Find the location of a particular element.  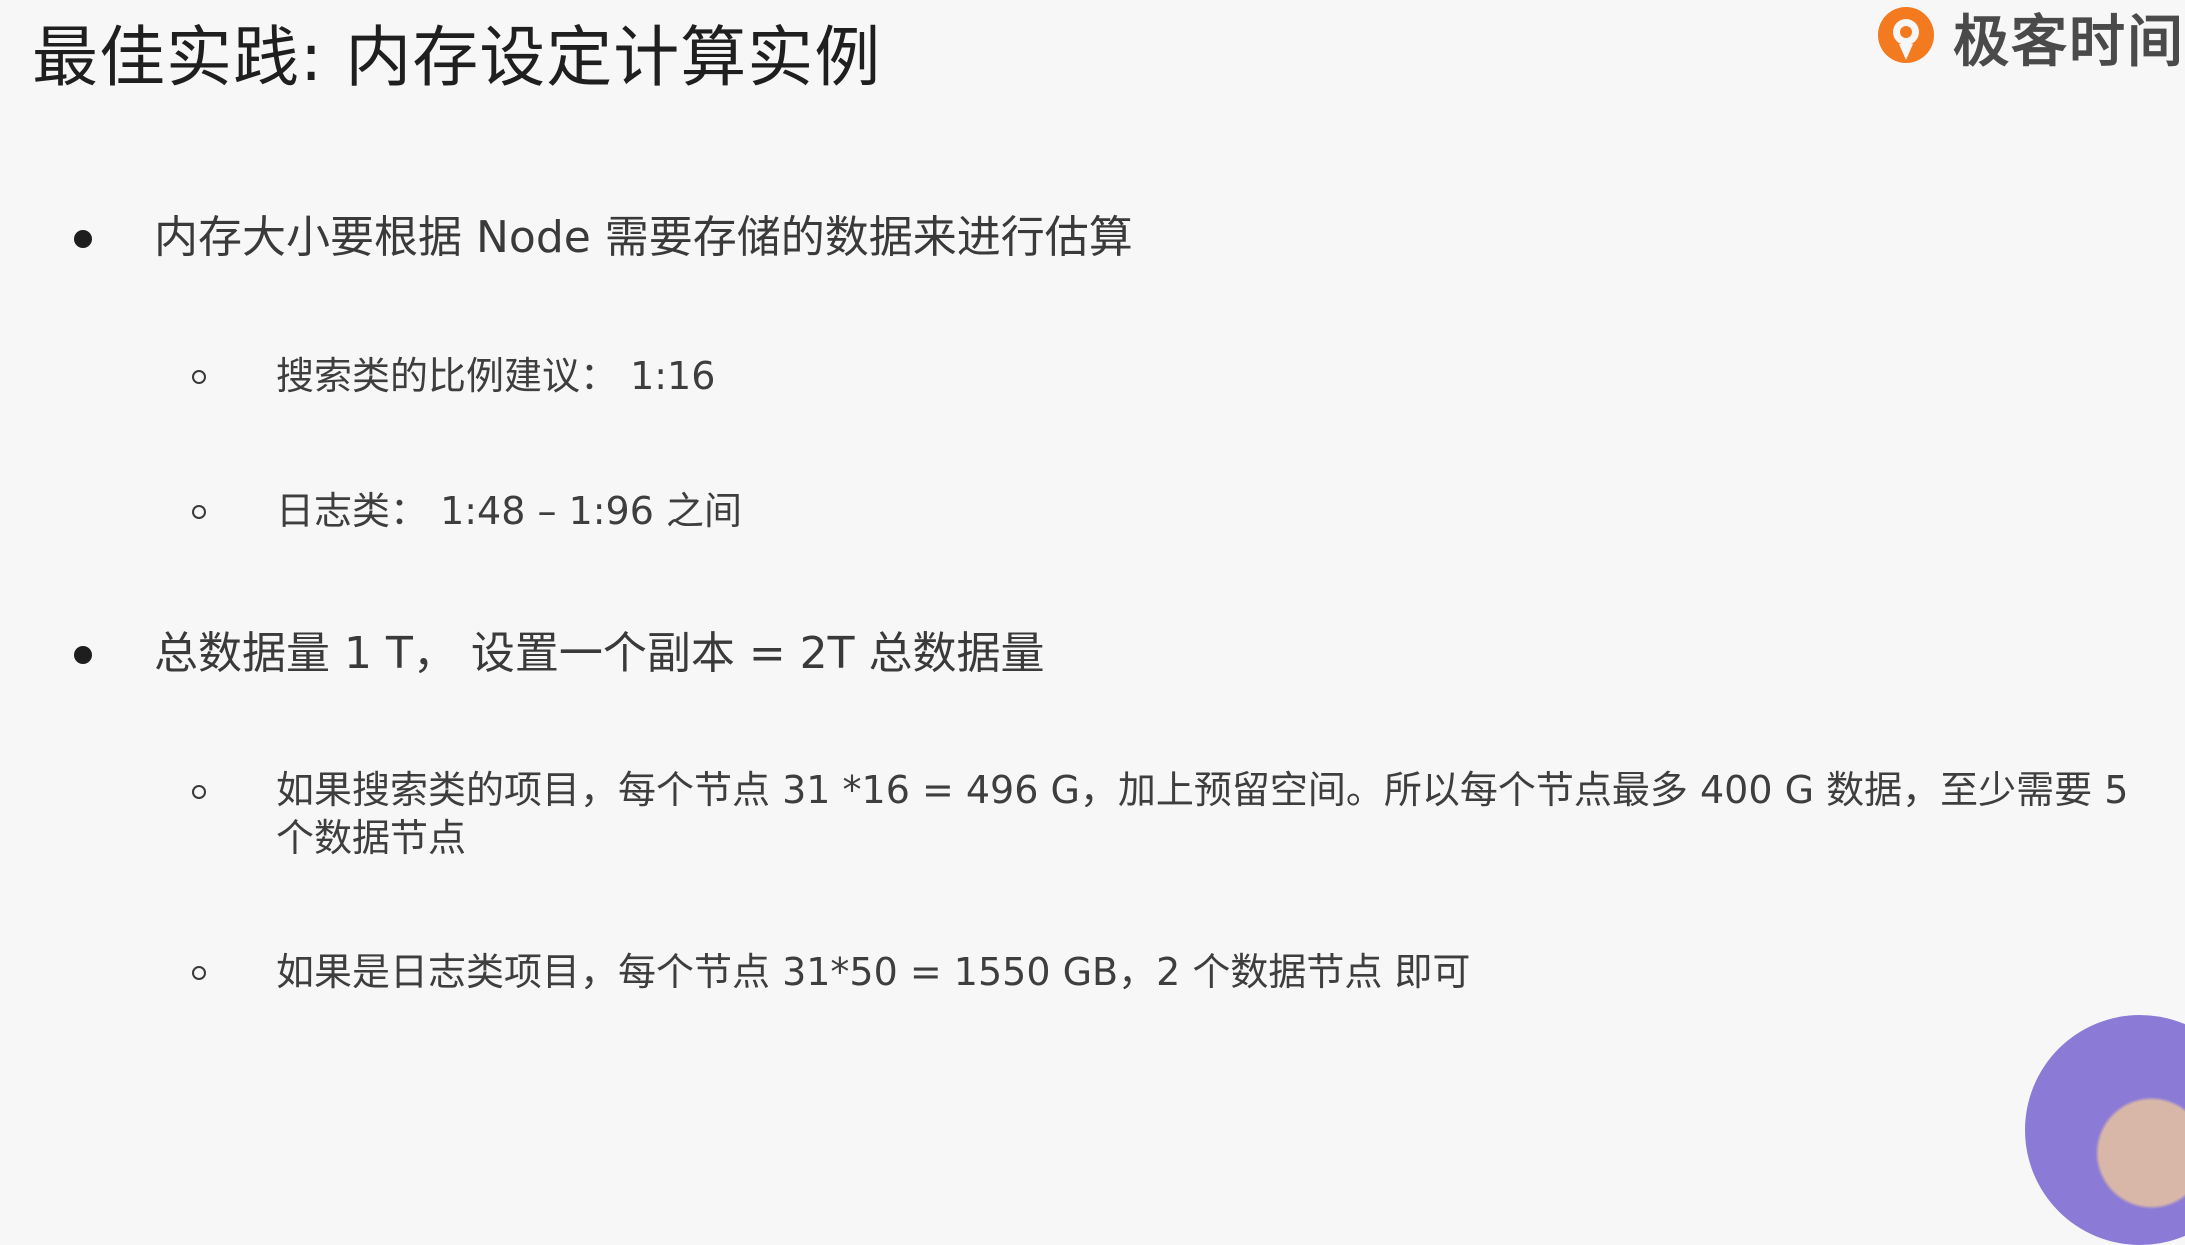

sub-bullet-item: 日志类： 1:48 – 1:96 之间 is located at coordinates (509, 511).